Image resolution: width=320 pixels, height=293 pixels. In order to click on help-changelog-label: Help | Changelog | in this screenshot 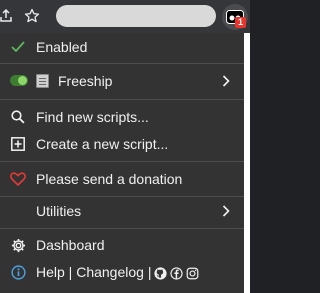, I will do `click(117, 272)`.